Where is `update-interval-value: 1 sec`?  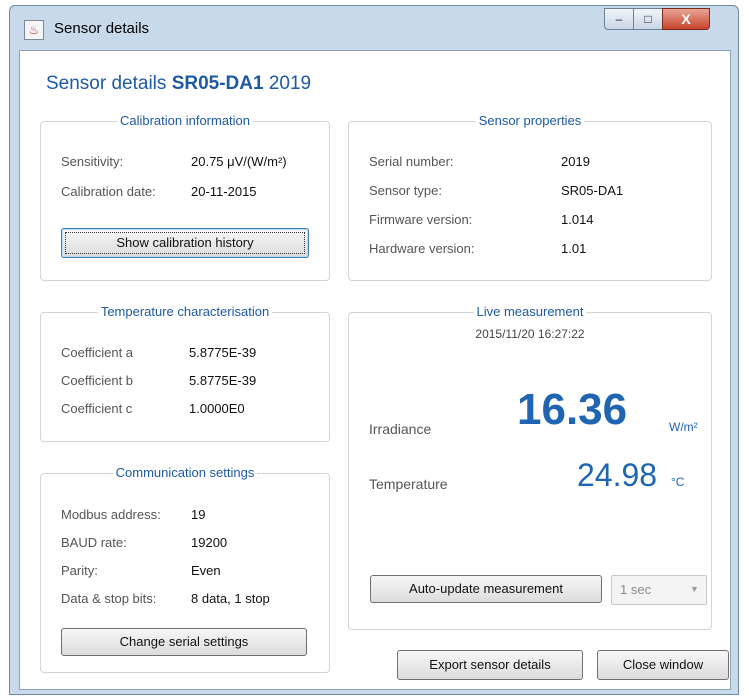
update-interval-value: 1 sec is located at coordinates (636, 589).